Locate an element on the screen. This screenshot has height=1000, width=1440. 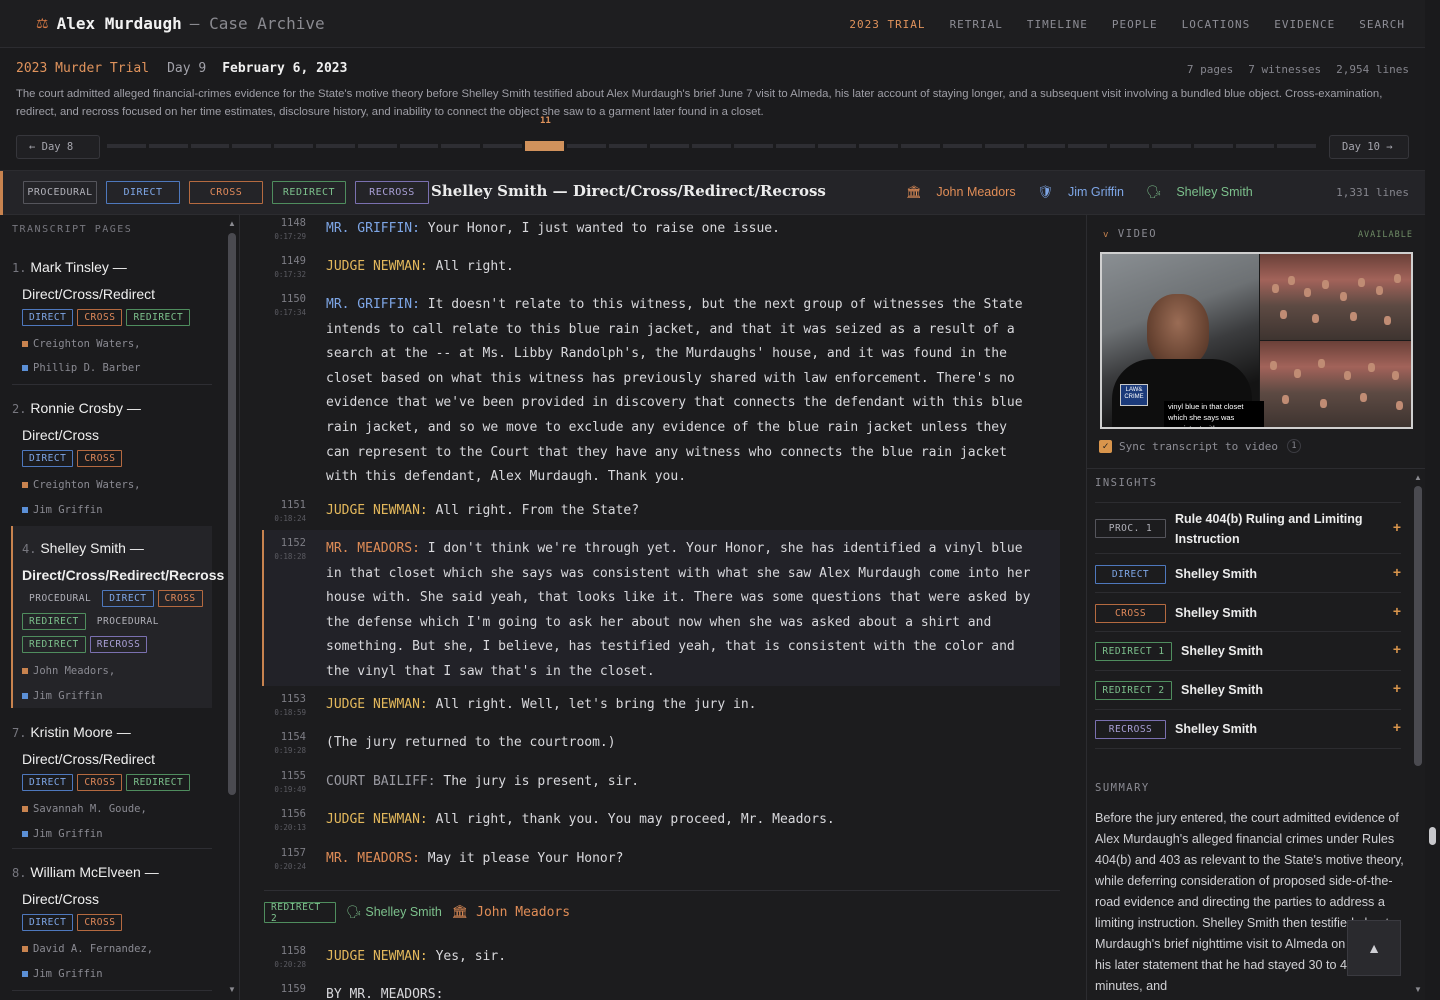
sidebar-item-title: 7. Kristin Moore — is located at coordinates (112, 733).